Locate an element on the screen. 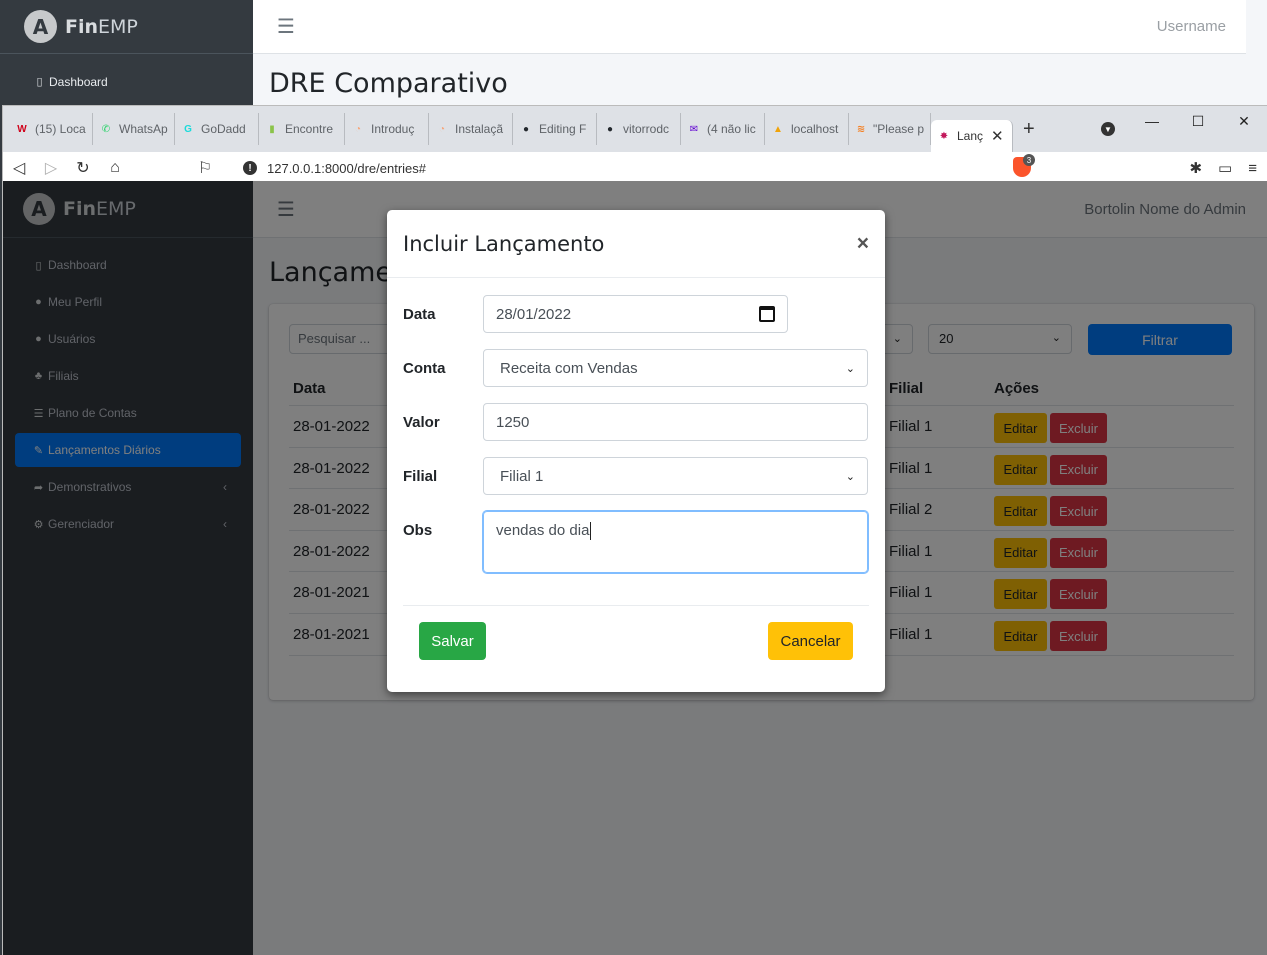 The width and height of the screenshot is (1267, 955). browser-tab: ● Editing F is located at coordinates (555, 129).